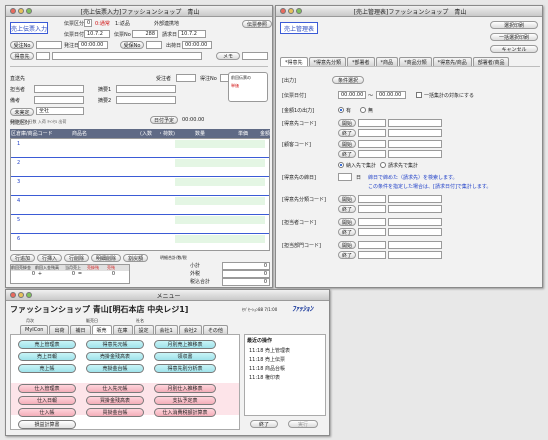 The width and height of the screenshot is (548, 440). Describe the element at coordinates (391, 95) in the screenshot. I see `date-to-input: 00.00.00` at that location.